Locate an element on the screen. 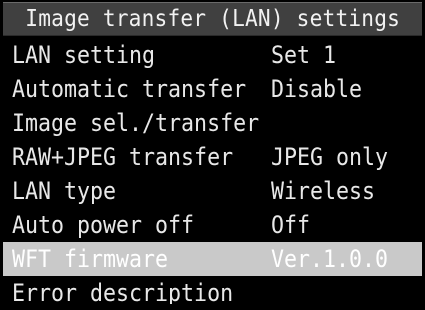 The width and height of the screenshot is (425, 310). menu-item-label: RAW+JPEG transfer is located at coordinates (123, 157).